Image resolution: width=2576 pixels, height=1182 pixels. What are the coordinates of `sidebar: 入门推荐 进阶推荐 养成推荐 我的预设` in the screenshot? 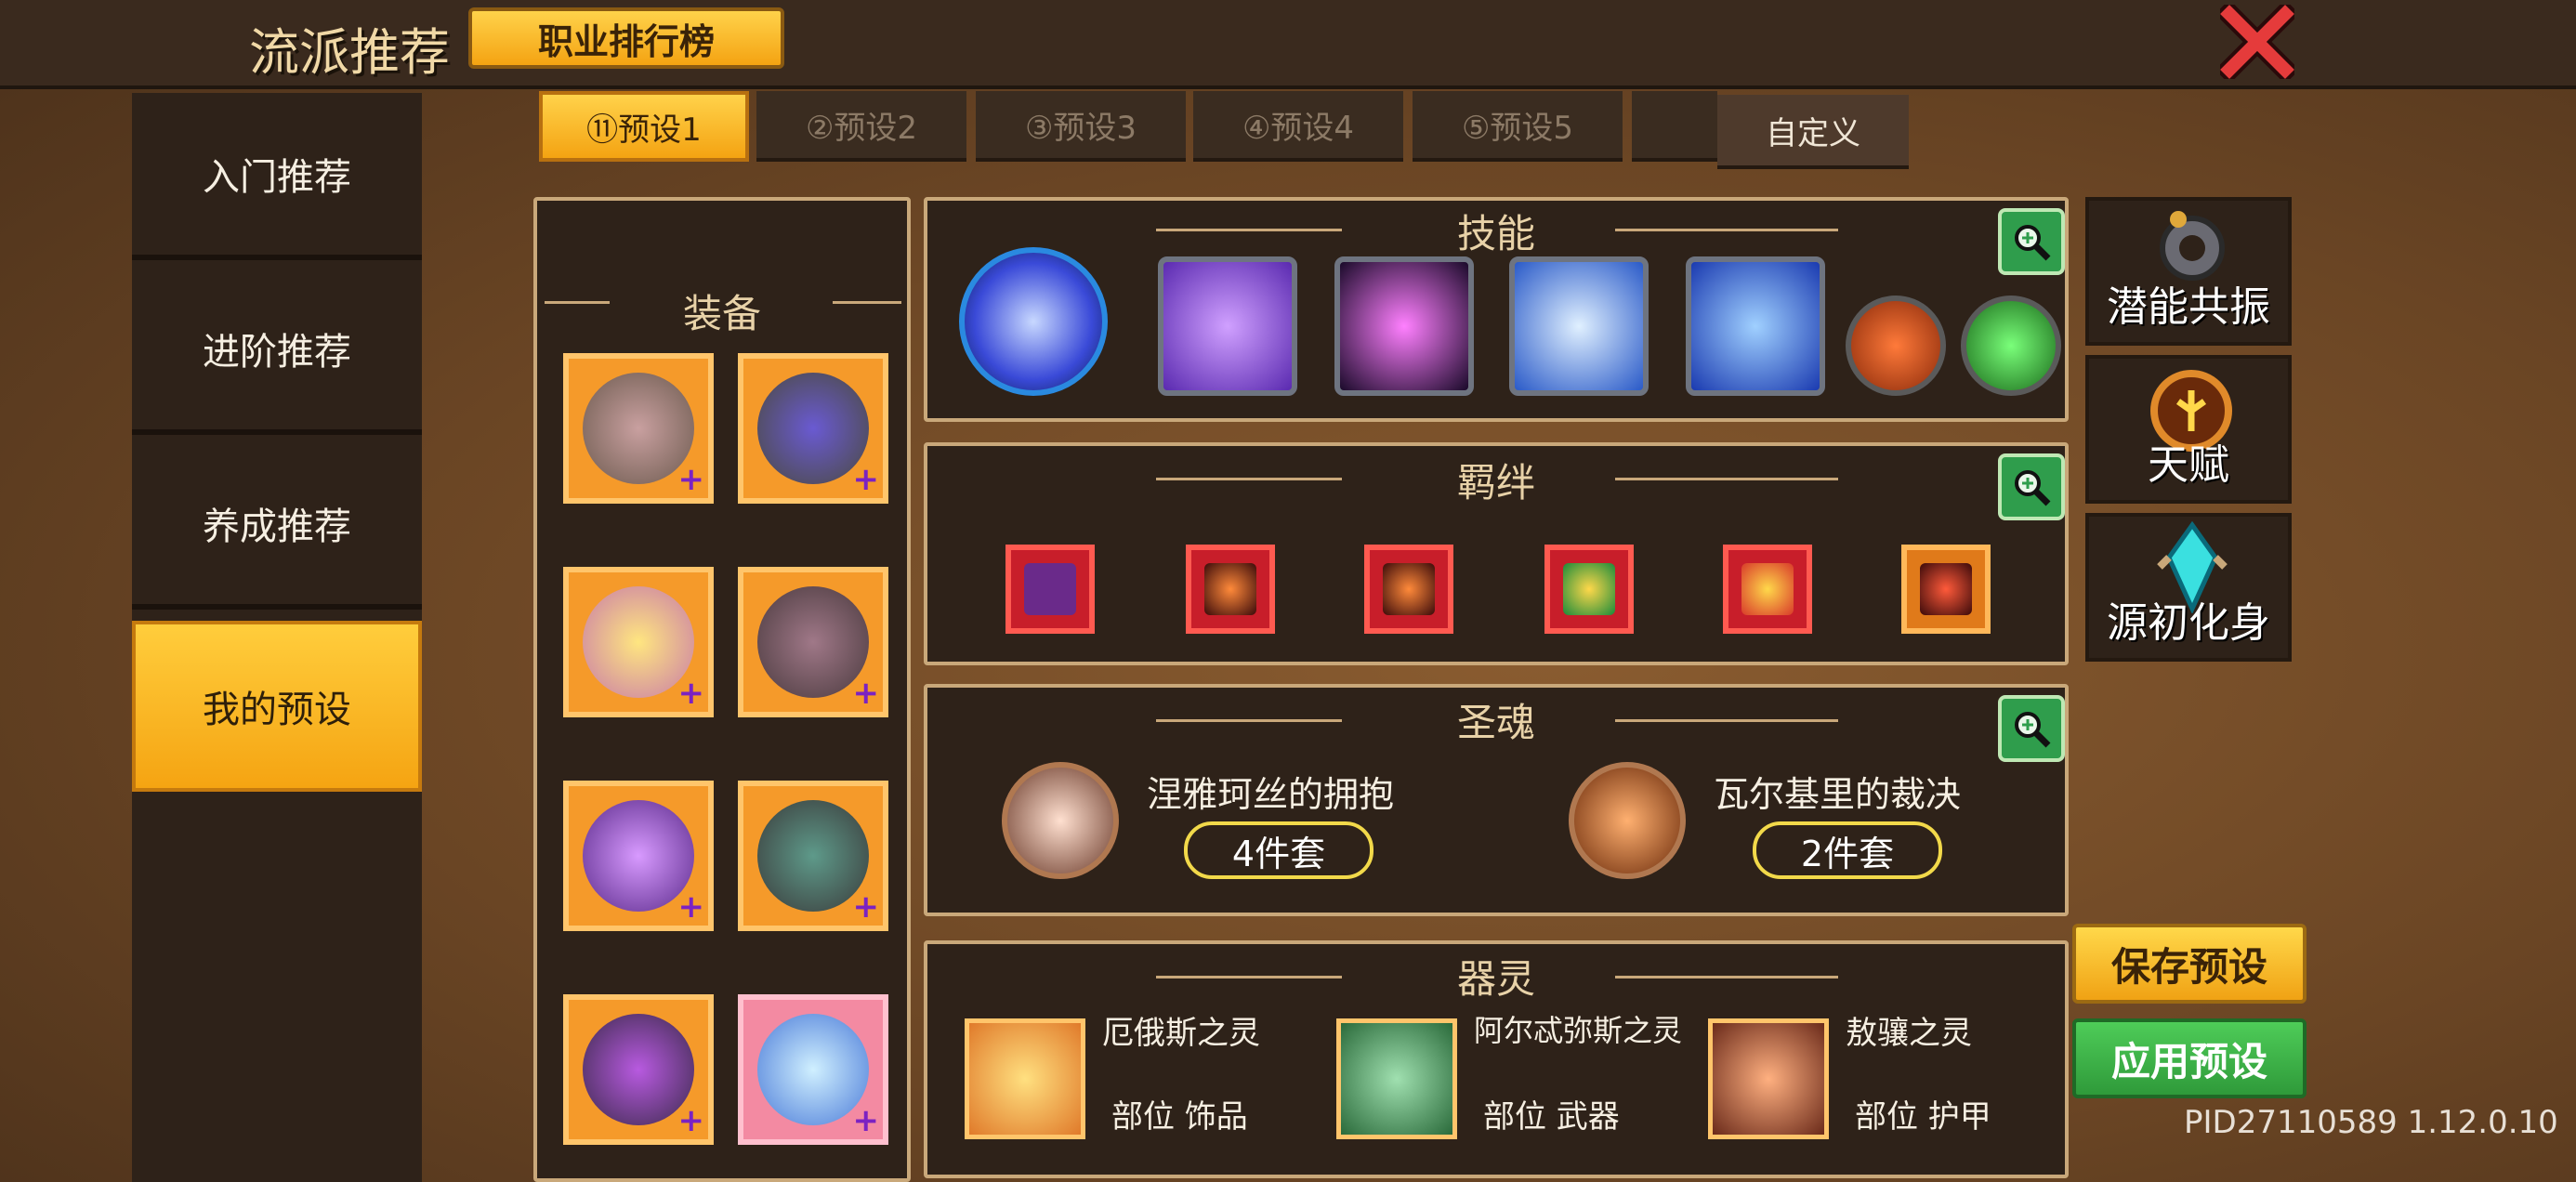 It's located at (277, 637).